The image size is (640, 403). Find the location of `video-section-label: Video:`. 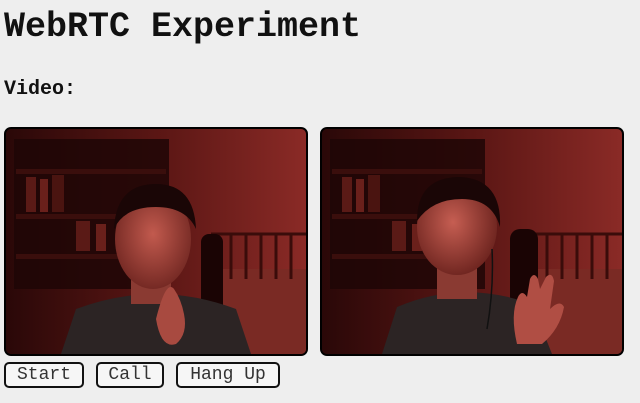

video-section-label: Video: is located at coordinates (40, 89).